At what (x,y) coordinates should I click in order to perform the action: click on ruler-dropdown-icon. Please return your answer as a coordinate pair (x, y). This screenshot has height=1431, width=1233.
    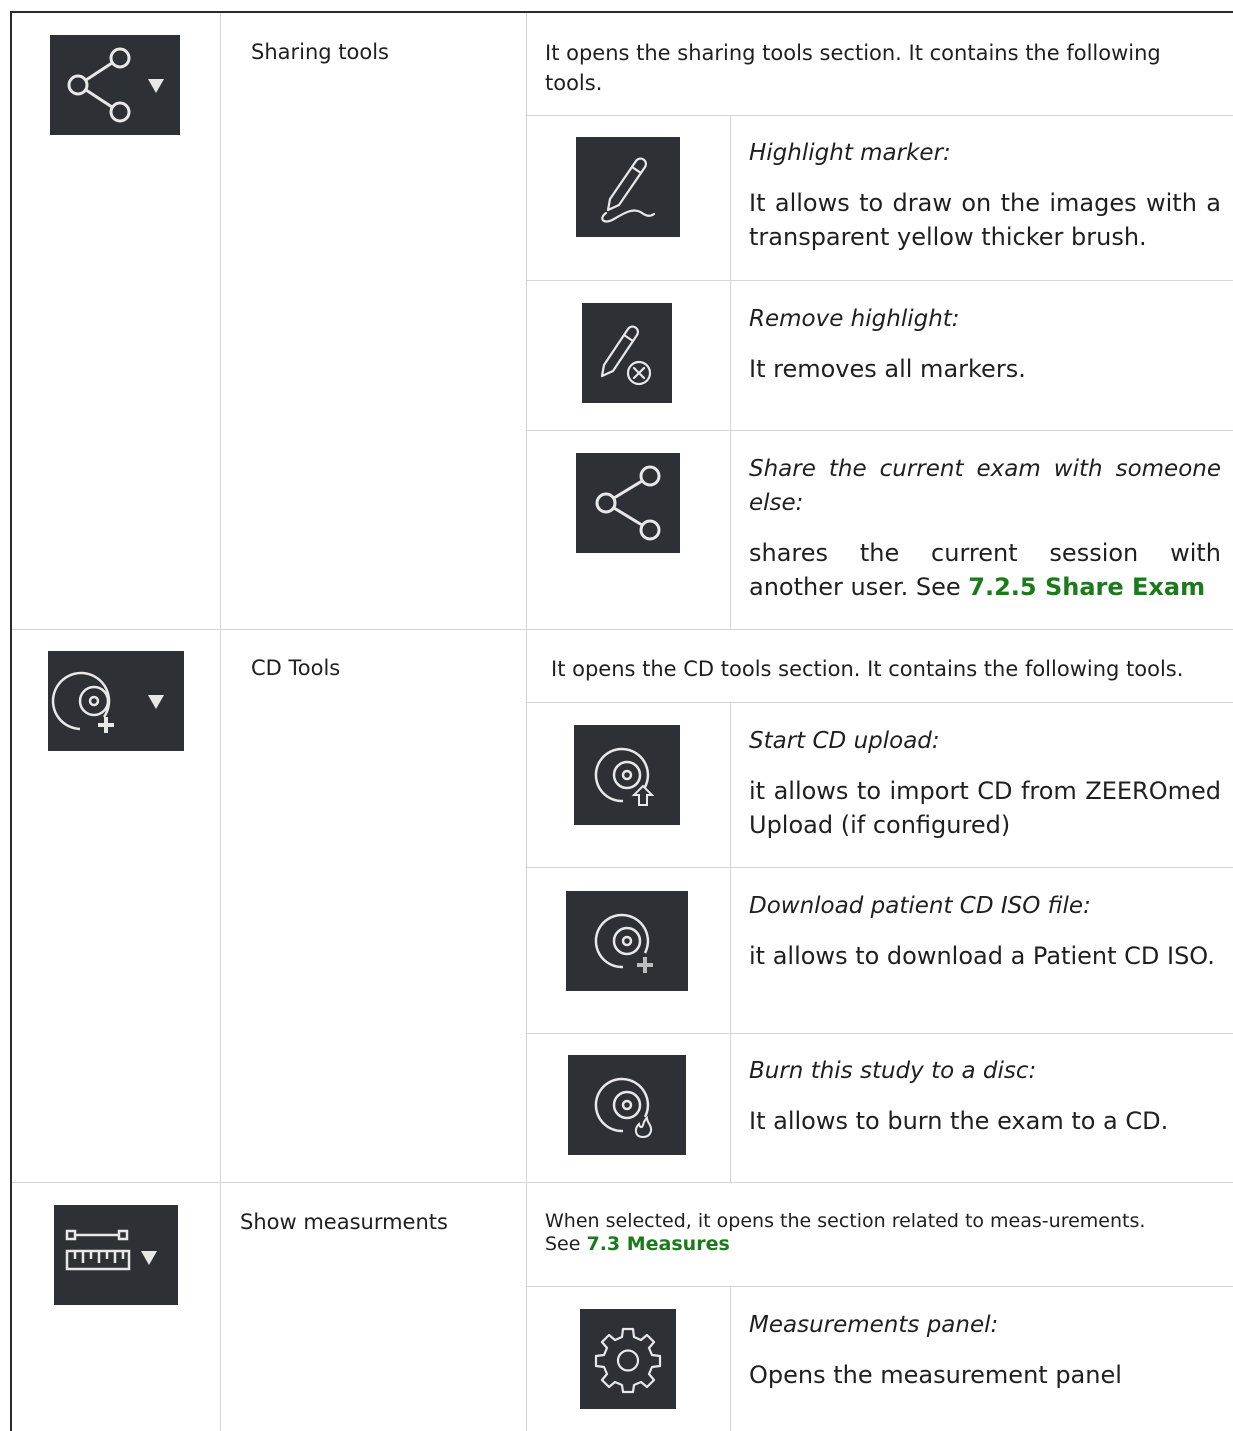
    Looking at the image, I should click on (116, 1255).